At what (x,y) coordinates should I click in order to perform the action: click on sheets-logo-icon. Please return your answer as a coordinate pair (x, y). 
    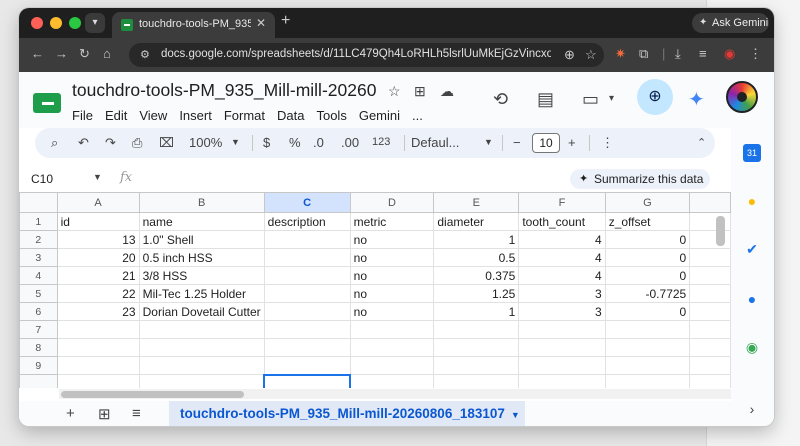
    Looking at the image, I should click on (47, 103).